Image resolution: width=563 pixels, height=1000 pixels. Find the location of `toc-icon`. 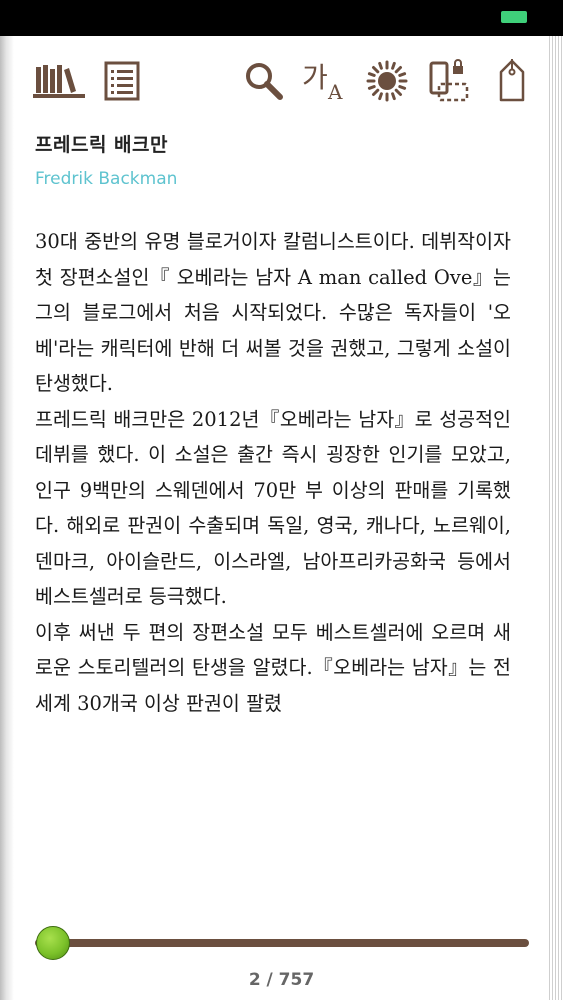

toc-icon is located at coordinates (122, 81).